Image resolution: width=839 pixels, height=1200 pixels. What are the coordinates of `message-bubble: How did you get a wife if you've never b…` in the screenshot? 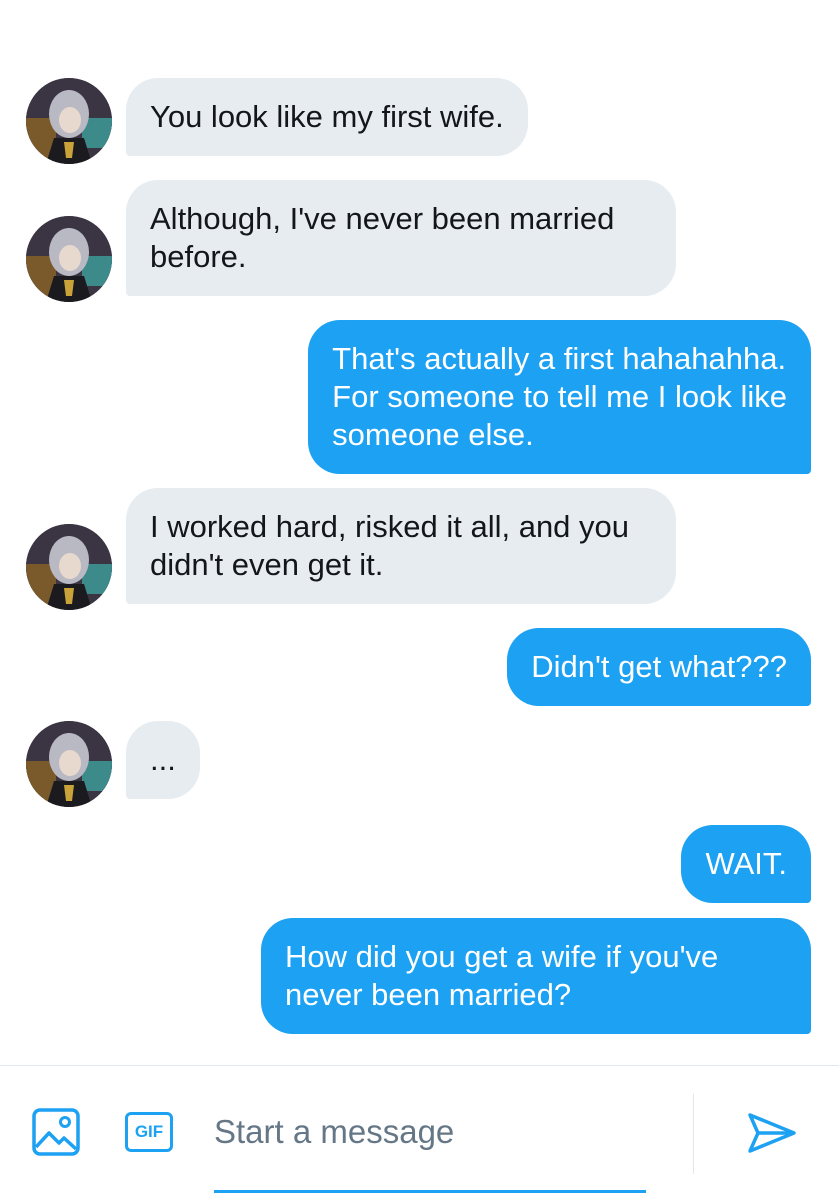 It's located at (536, 976).